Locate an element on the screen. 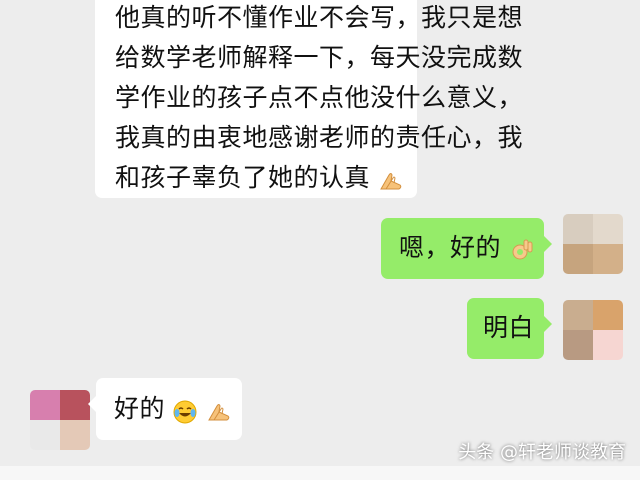 The image size is (640, 480). chat-input-bar is located at coordinates (320, 473).